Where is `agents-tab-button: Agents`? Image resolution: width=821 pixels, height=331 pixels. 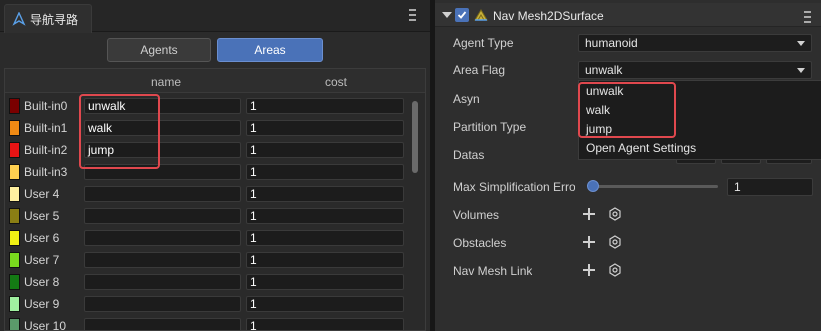 agents-tab-button: Agents is located at coordinates (159, 50).